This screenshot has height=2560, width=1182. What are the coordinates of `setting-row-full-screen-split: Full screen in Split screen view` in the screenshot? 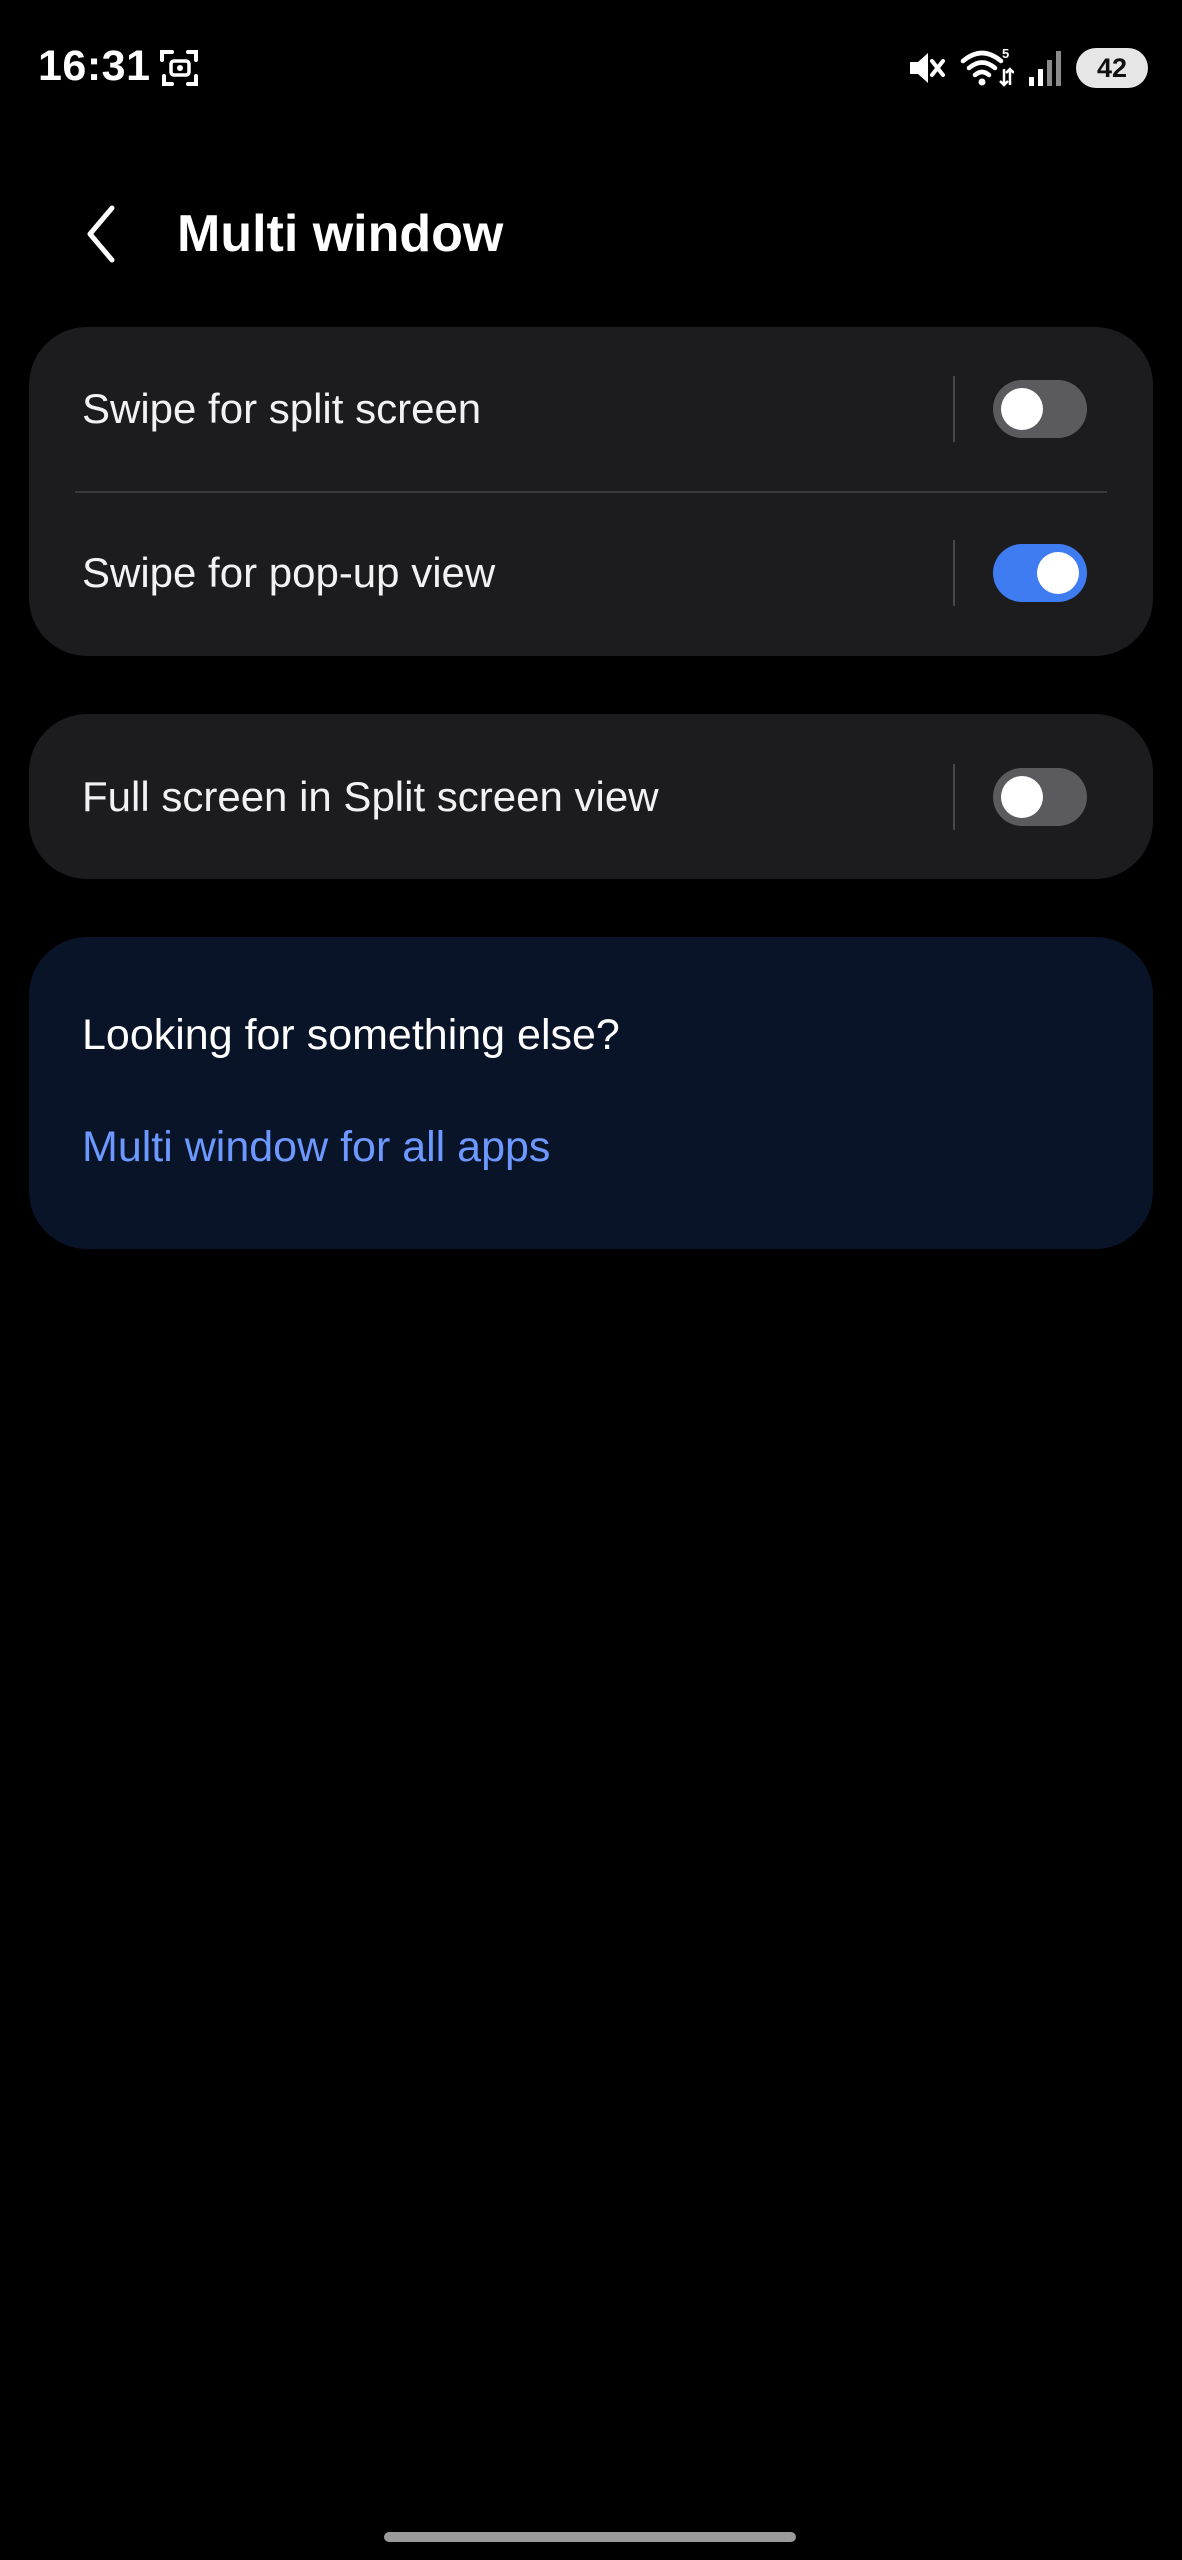 It's located at (591, 796).